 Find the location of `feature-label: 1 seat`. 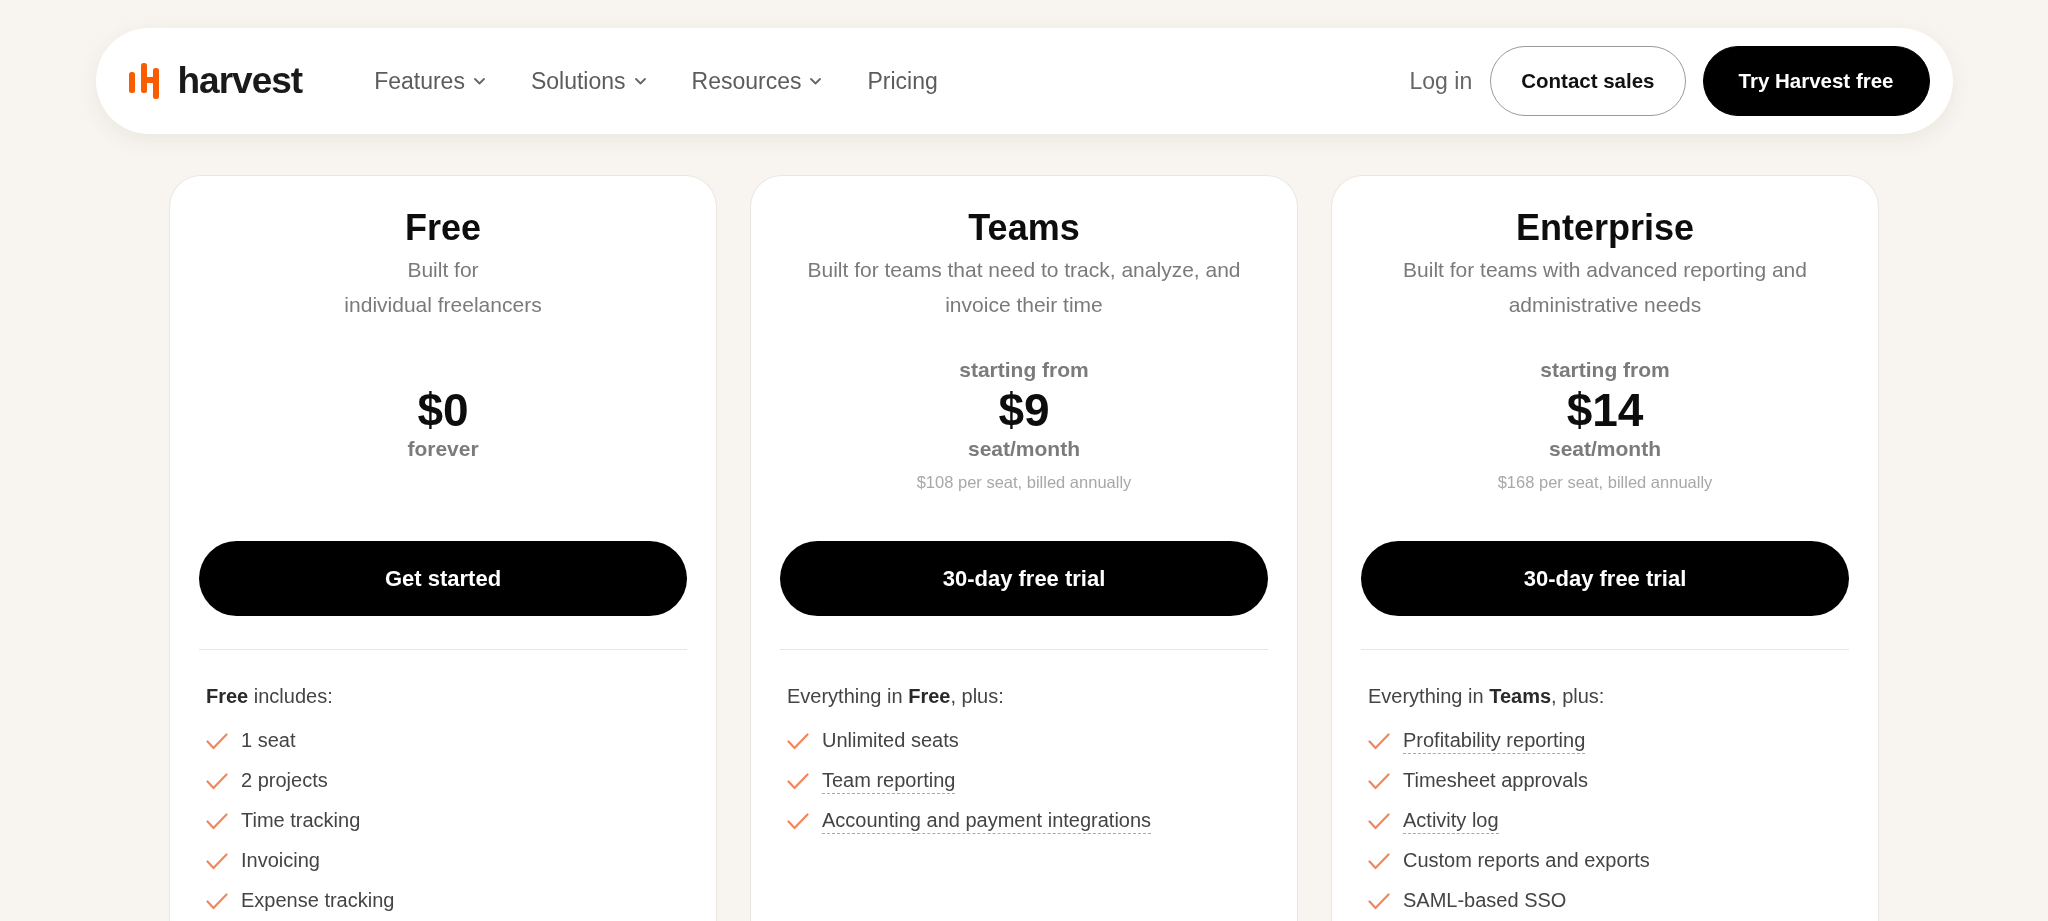

feature-label: 1 seat is located at coordinates (268, 740).